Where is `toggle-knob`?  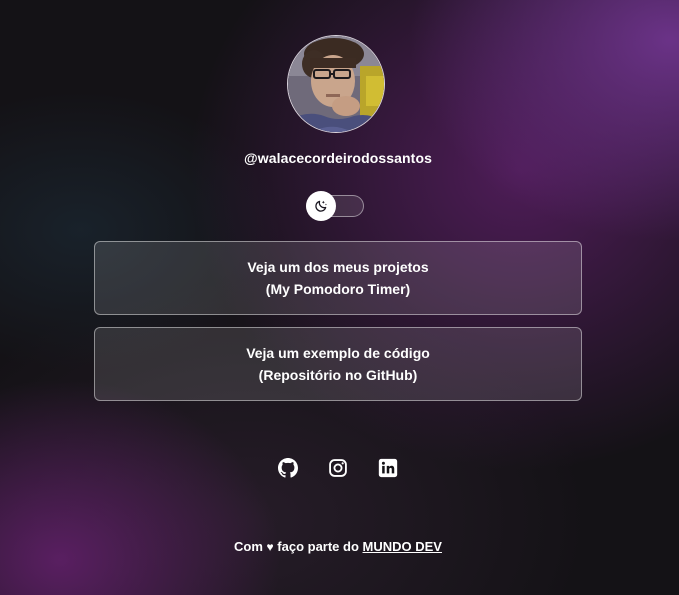 toggle-knob is located at coordinates (321, 206).